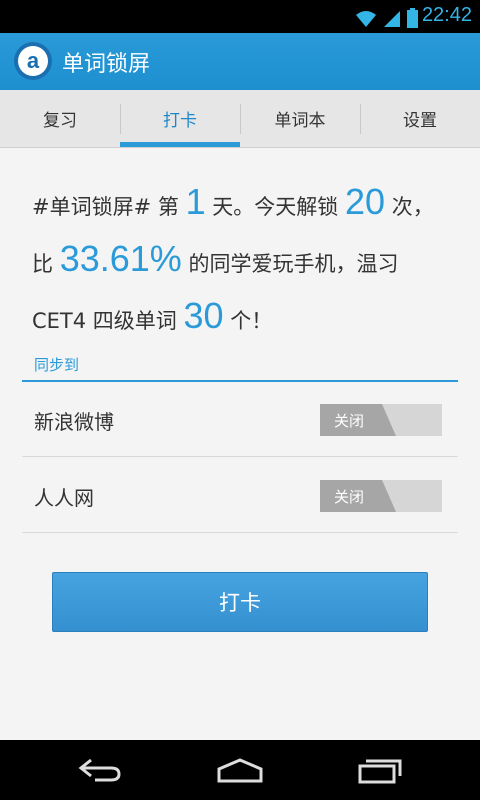  I want to click on sync-section-title: 同步到, so click(57, 365).